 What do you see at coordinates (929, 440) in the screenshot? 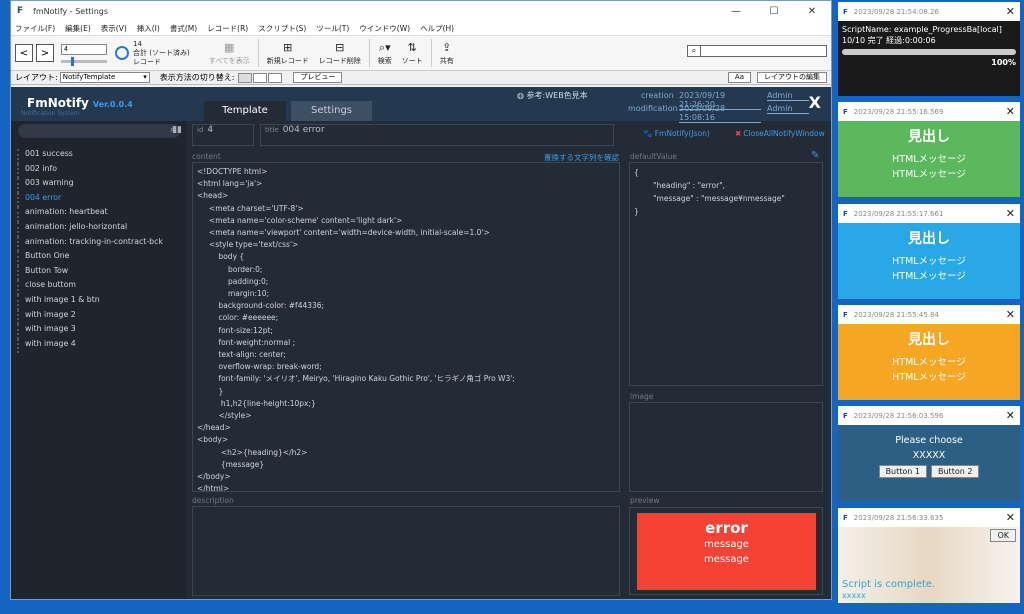
I see `notify-message: Please choose` at bounding box center [929, 440].